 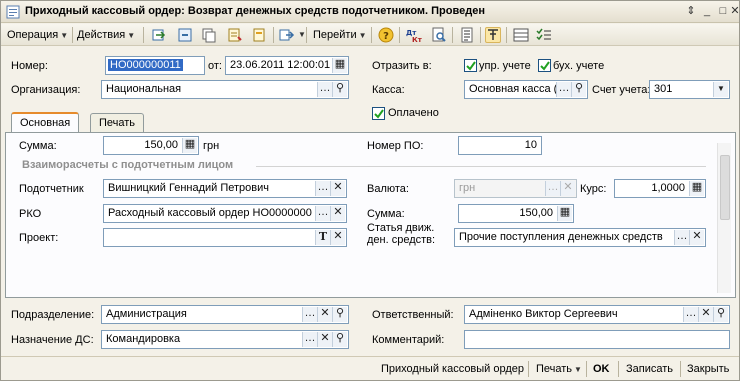 I want to click on department-field: Администрация … ✕ ⚲, so click(x=225, y=314).